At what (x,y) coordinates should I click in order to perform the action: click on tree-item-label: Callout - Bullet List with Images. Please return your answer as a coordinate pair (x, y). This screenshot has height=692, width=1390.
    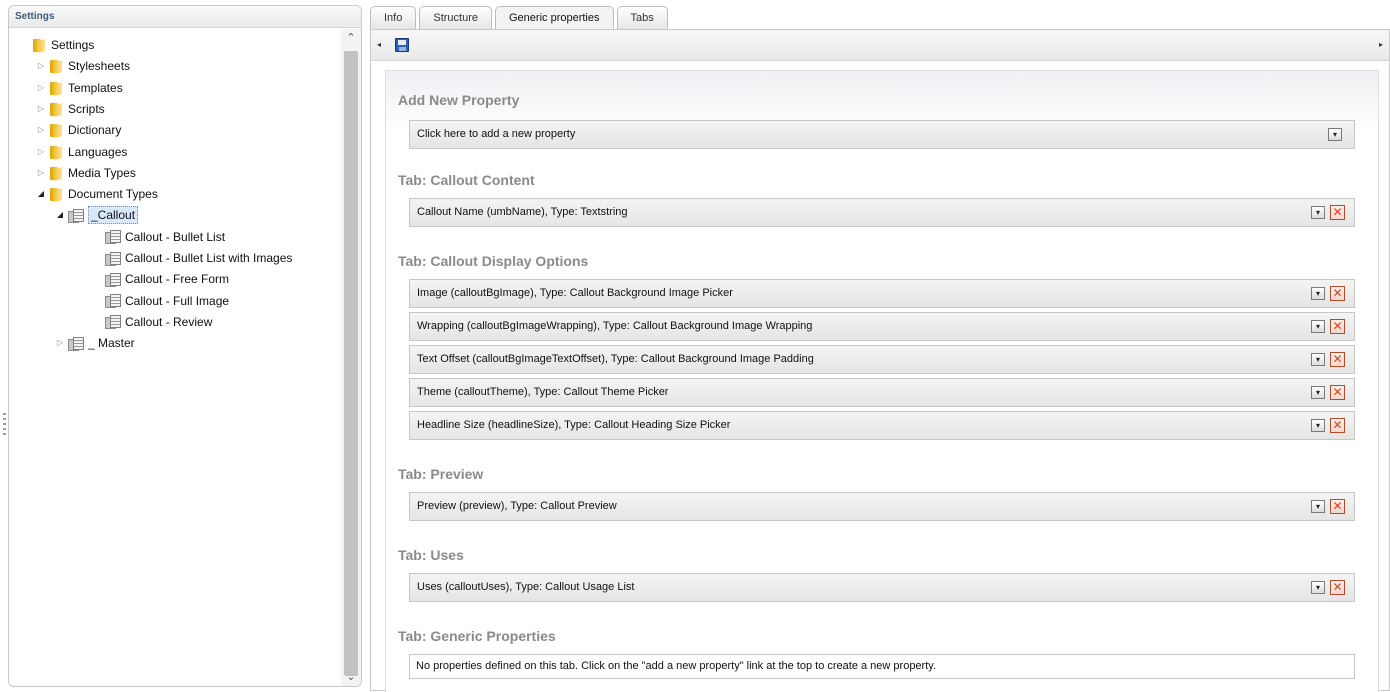
    Looking at the image, I should click on (208, 258).